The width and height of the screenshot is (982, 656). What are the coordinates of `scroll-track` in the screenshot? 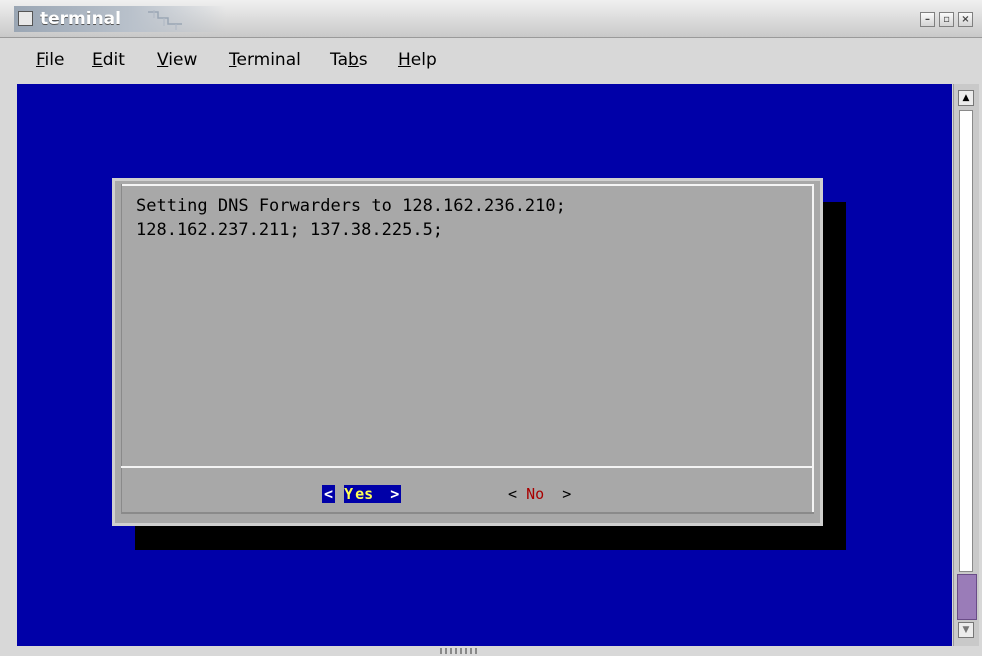 It's located at (966, 341).